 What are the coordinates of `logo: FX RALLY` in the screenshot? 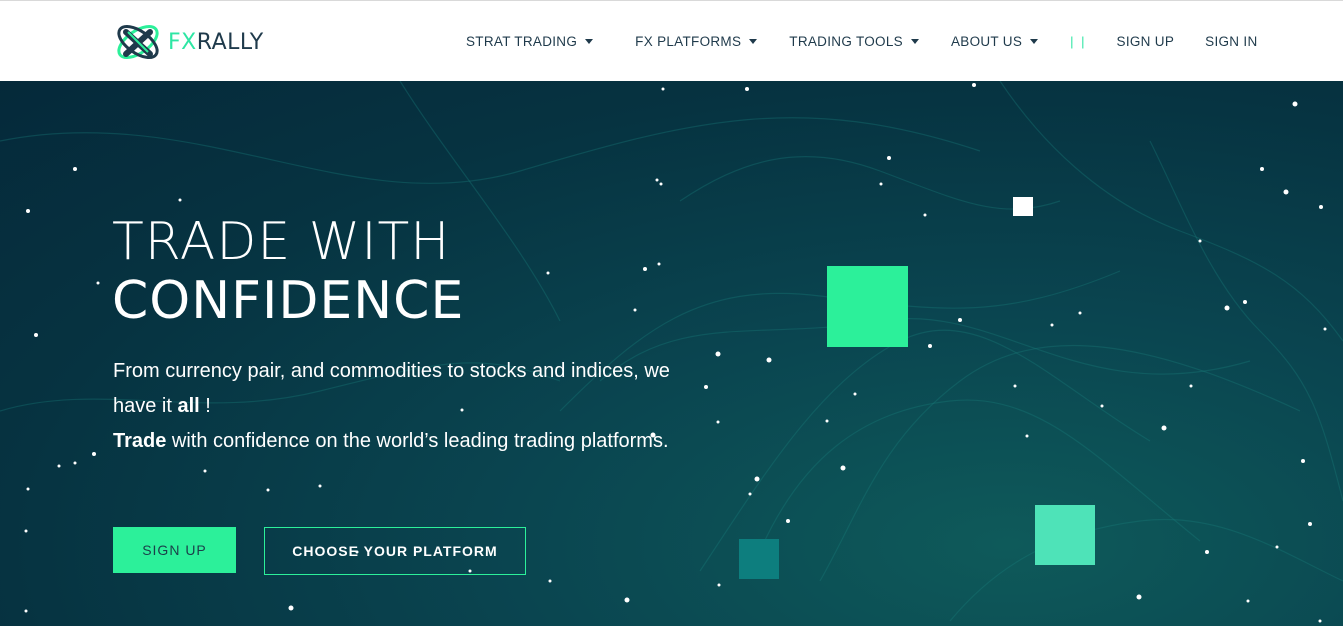 It's located at (189, 42).